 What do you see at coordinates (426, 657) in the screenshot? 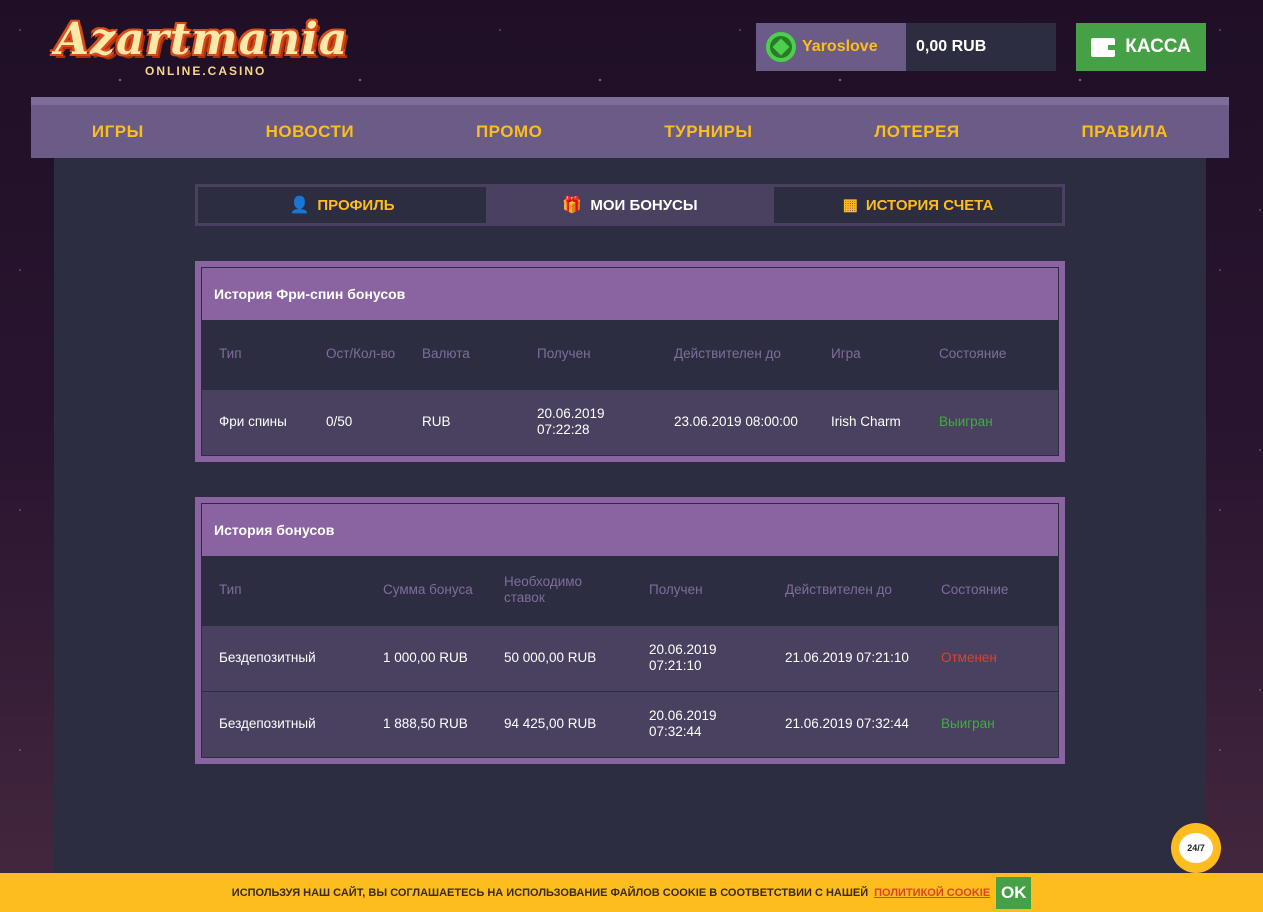
I see `cell: 1 000,00 RUB` at bounding box center [426, 657].